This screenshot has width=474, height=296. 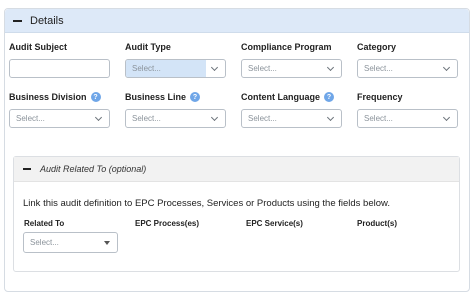 I want to click on business-line-label-text: Business Line, so click(x=156, y=97).